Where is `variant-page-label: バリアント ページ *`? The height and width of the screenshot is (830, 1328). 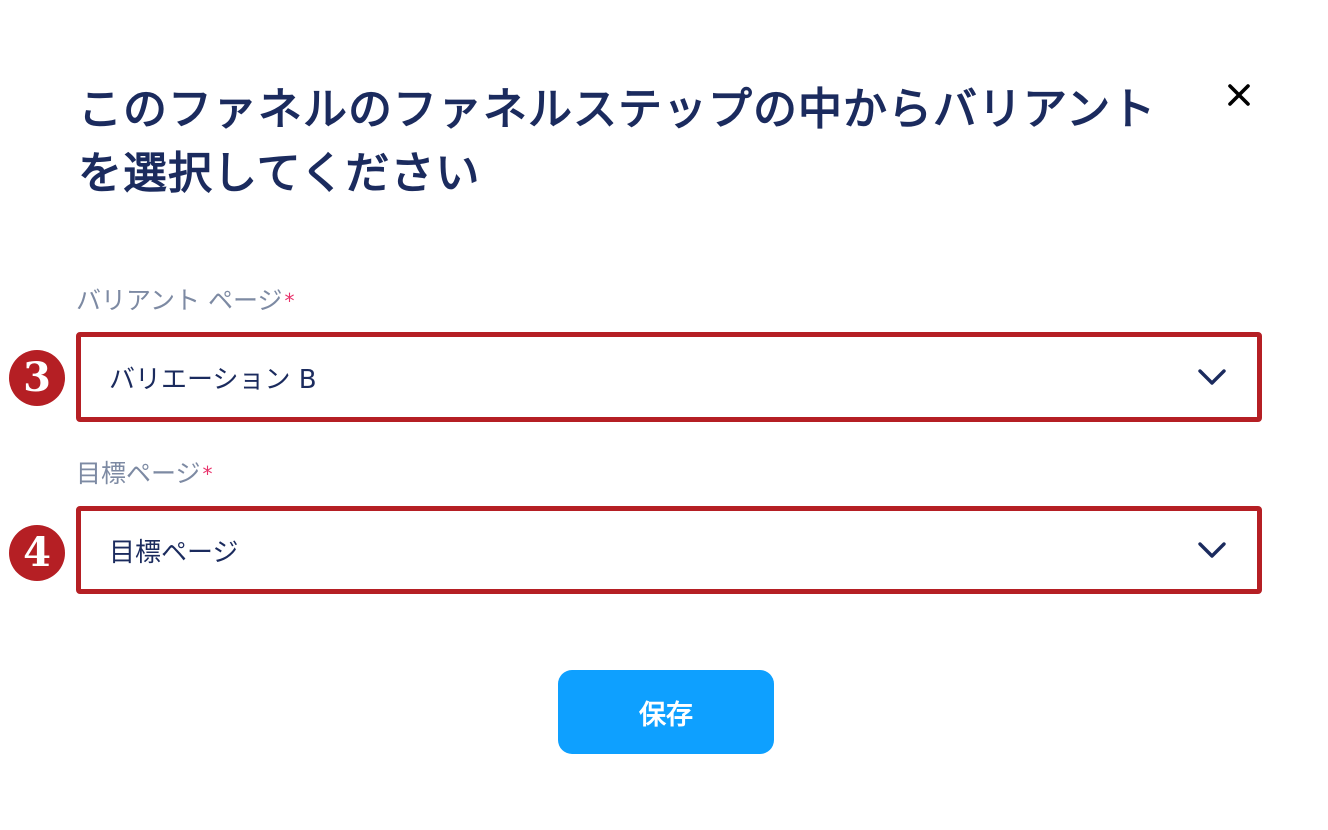 variant-page-label: バリアント ページ * is located at coordinates (185, 301).